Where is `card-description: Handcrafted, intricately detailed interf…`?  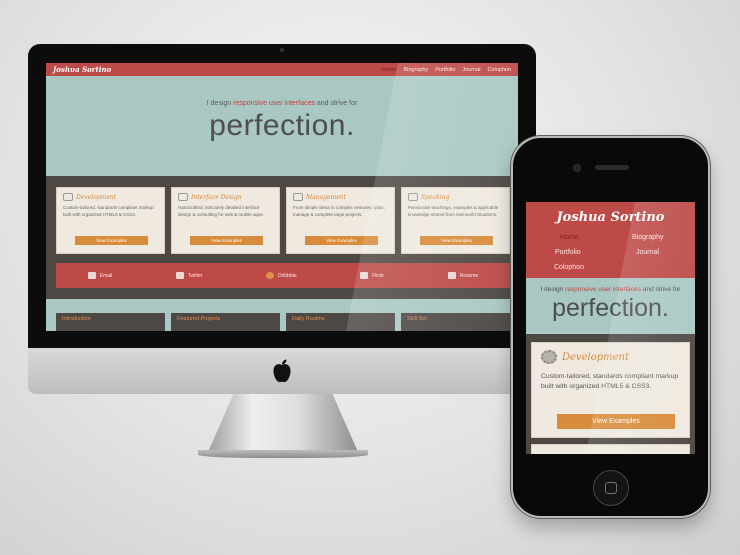 card-description: Handcrafted, intricately detailed interf… is located at coordinates (221, 211).